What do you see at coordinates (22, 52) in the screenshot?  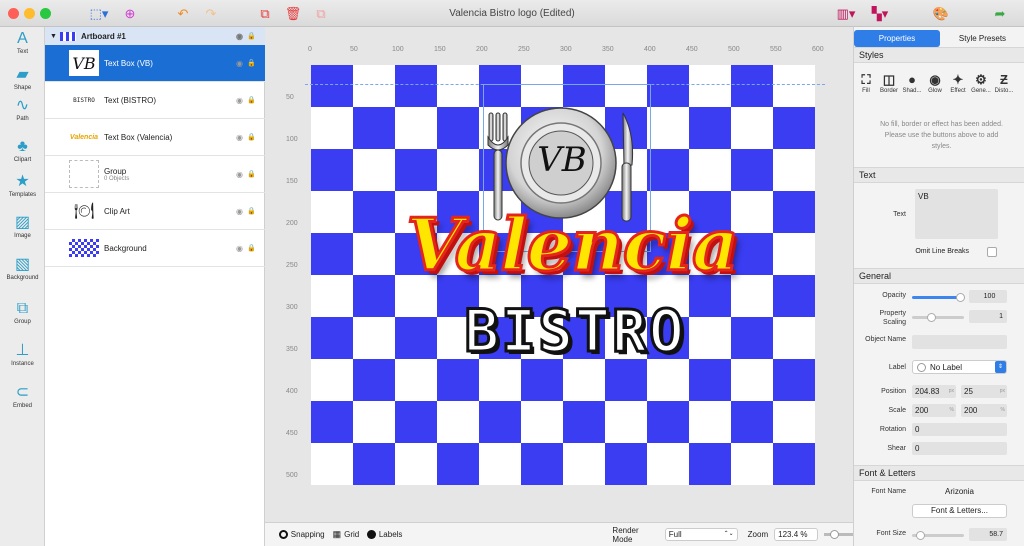 I see `tool-label: Text` at bounding box center [22, 52].